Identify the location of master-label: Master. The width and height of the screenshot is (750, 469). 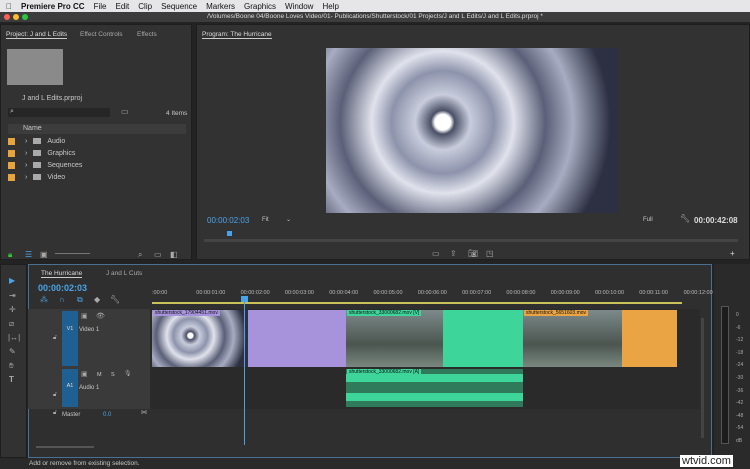
(71, 415).